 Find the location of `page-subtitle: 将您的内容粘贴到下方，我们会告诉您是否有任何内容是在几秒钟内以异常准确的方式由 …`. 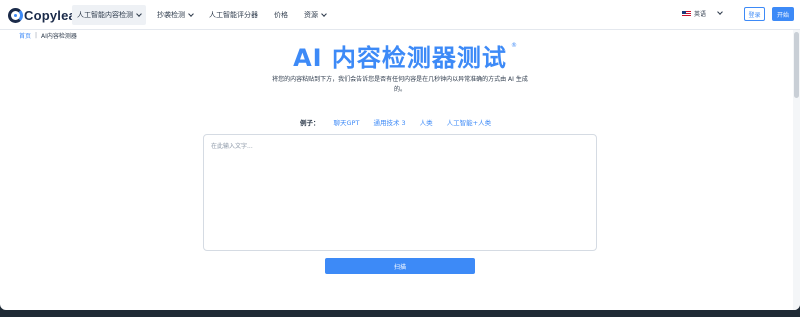

page-subtitle: 将您的内容粘贴到下方，我们会告诉您是否有任何内容是在几秒钟内以异常准确的方式由 … is located at coordinates (400, 84).